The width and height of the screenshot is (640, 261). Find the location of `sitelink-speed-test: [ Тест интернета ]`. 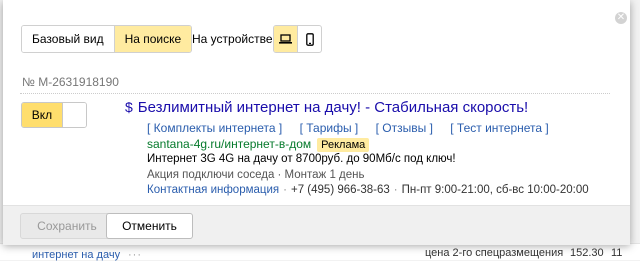

sitelink-speed-test: [ Тест интернета ] is located at coordinates (499, 128).